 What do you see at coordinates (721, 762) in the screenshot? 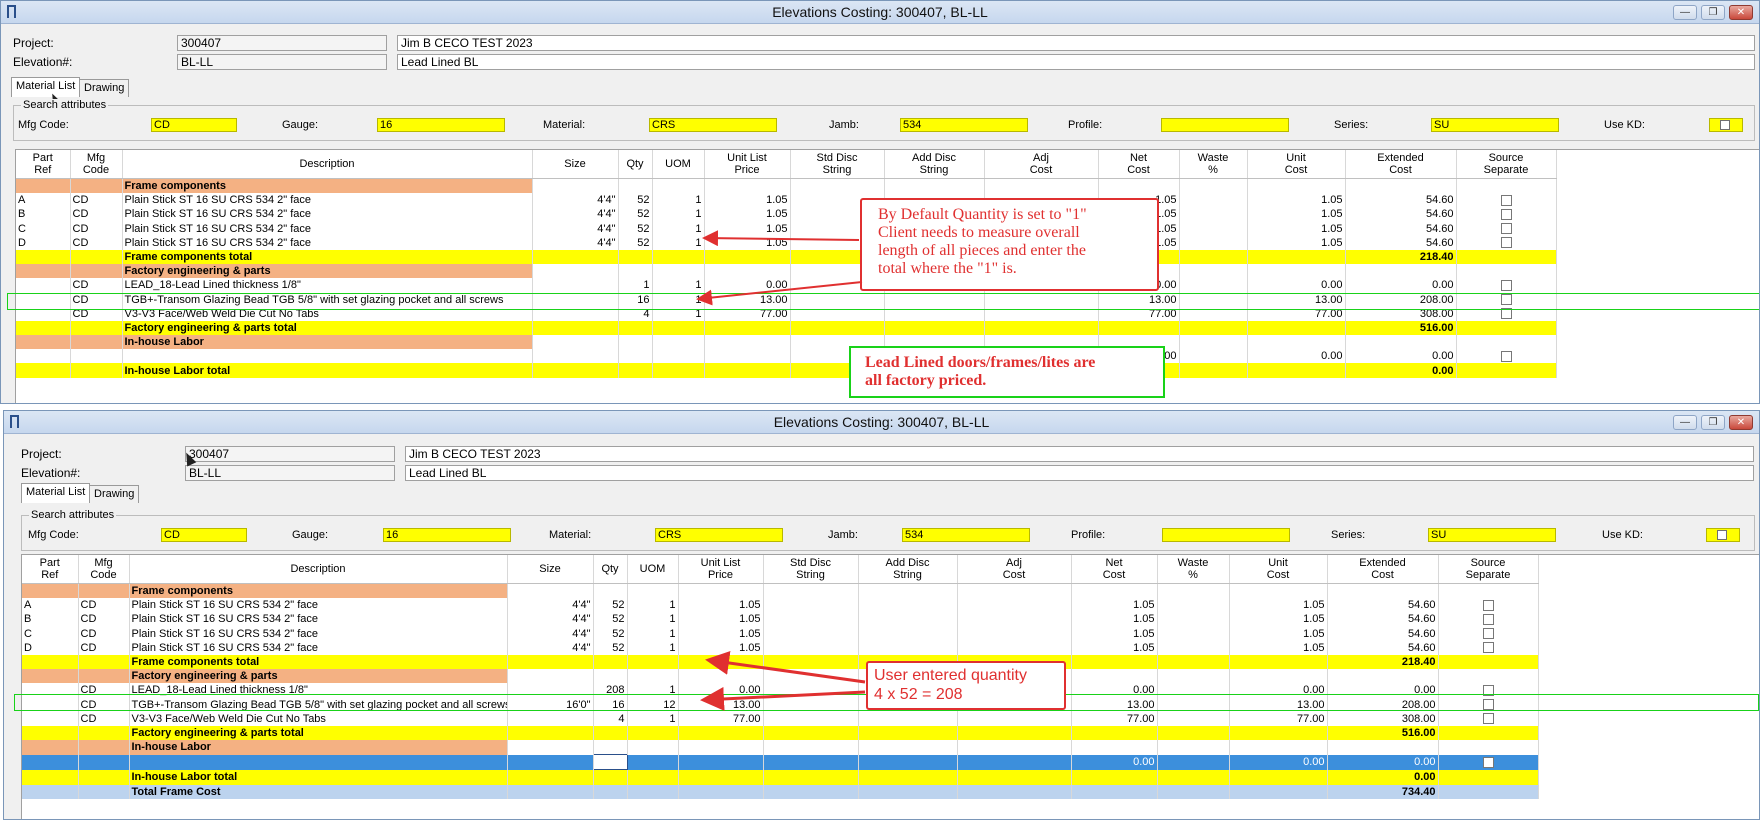
I see `cell-ulp` at bounding box center [721, 762].